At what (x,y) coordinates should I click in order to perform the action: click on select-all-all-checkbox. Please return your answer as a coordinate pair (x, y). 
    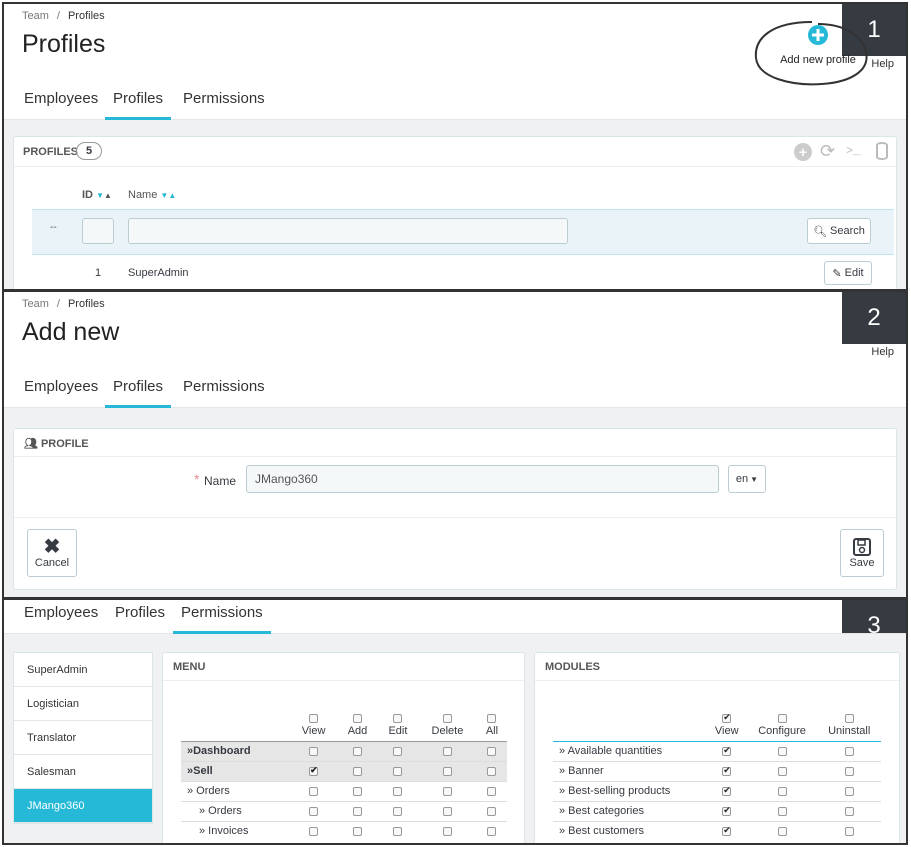
    Looking at the image, I should click on (492, 719).